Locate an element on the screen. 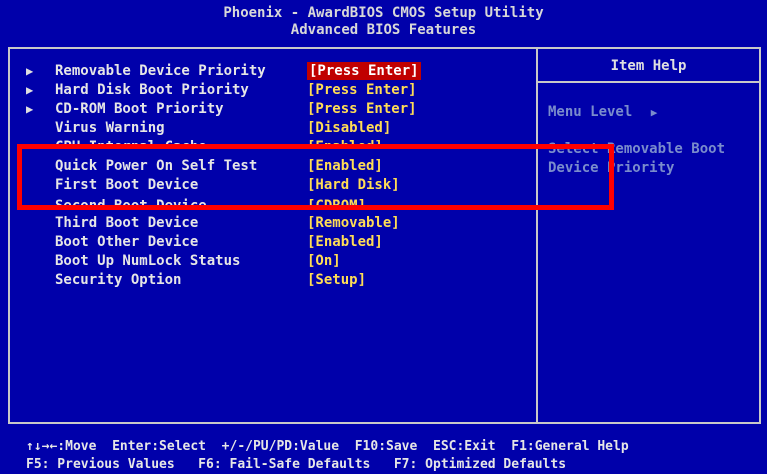 This screenshot has width=767, height=474. setting-value: [Disabled] is located at coordinates (349, 128).